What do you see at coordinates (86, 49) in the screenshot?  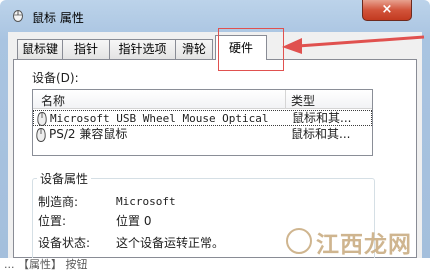 I see `tab-pointers: 指针` at bounding box center [86, 49].